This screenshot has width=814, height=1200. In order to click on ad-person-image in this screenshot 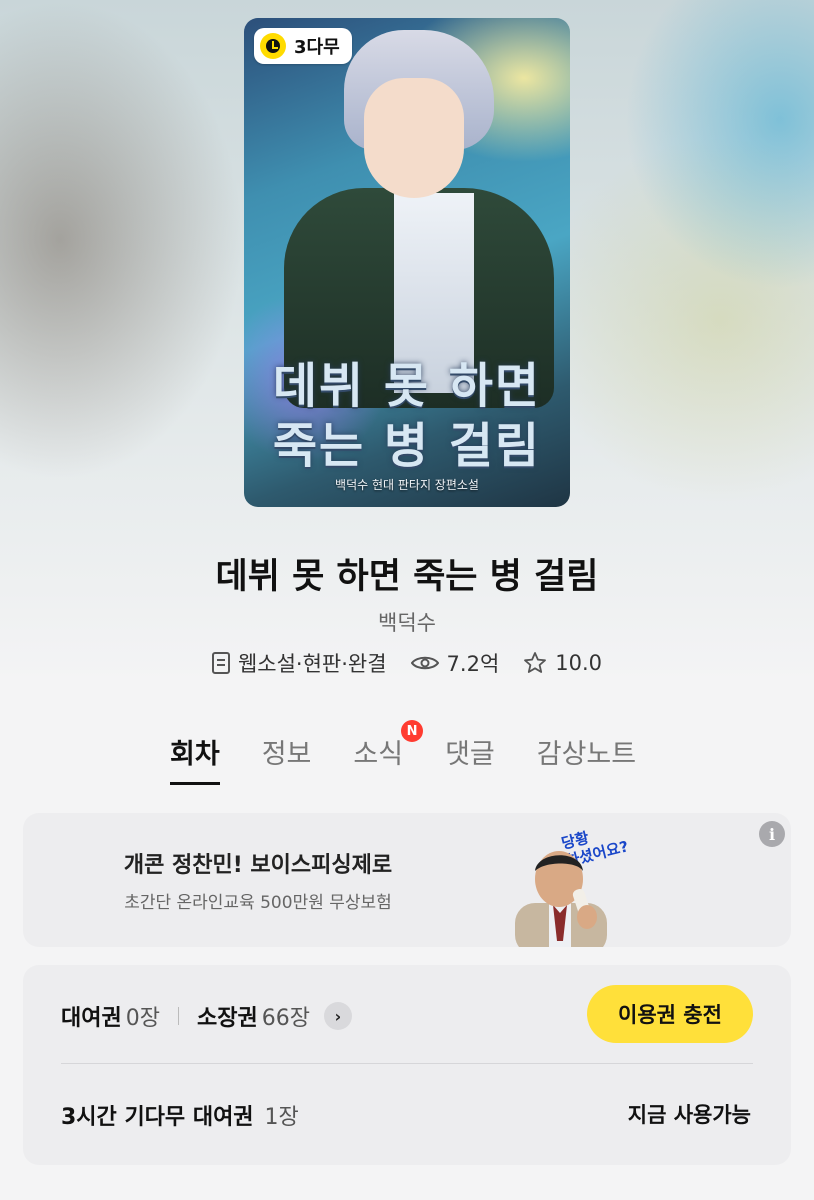, I will do `click(561, 899)`.